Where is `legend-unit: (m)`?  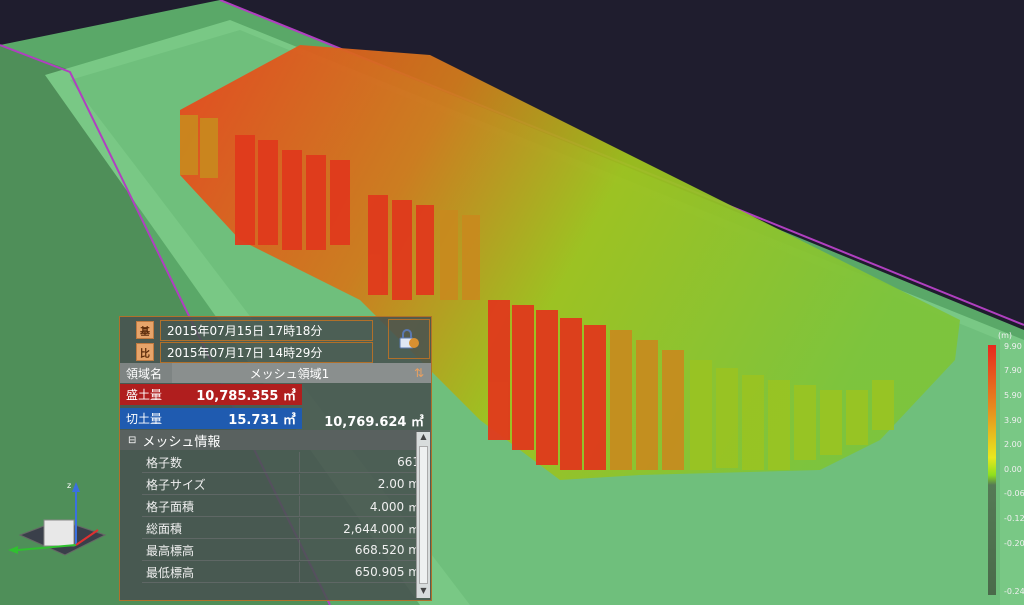
legend-unit: (m) is located at coordinates (1005, 335).